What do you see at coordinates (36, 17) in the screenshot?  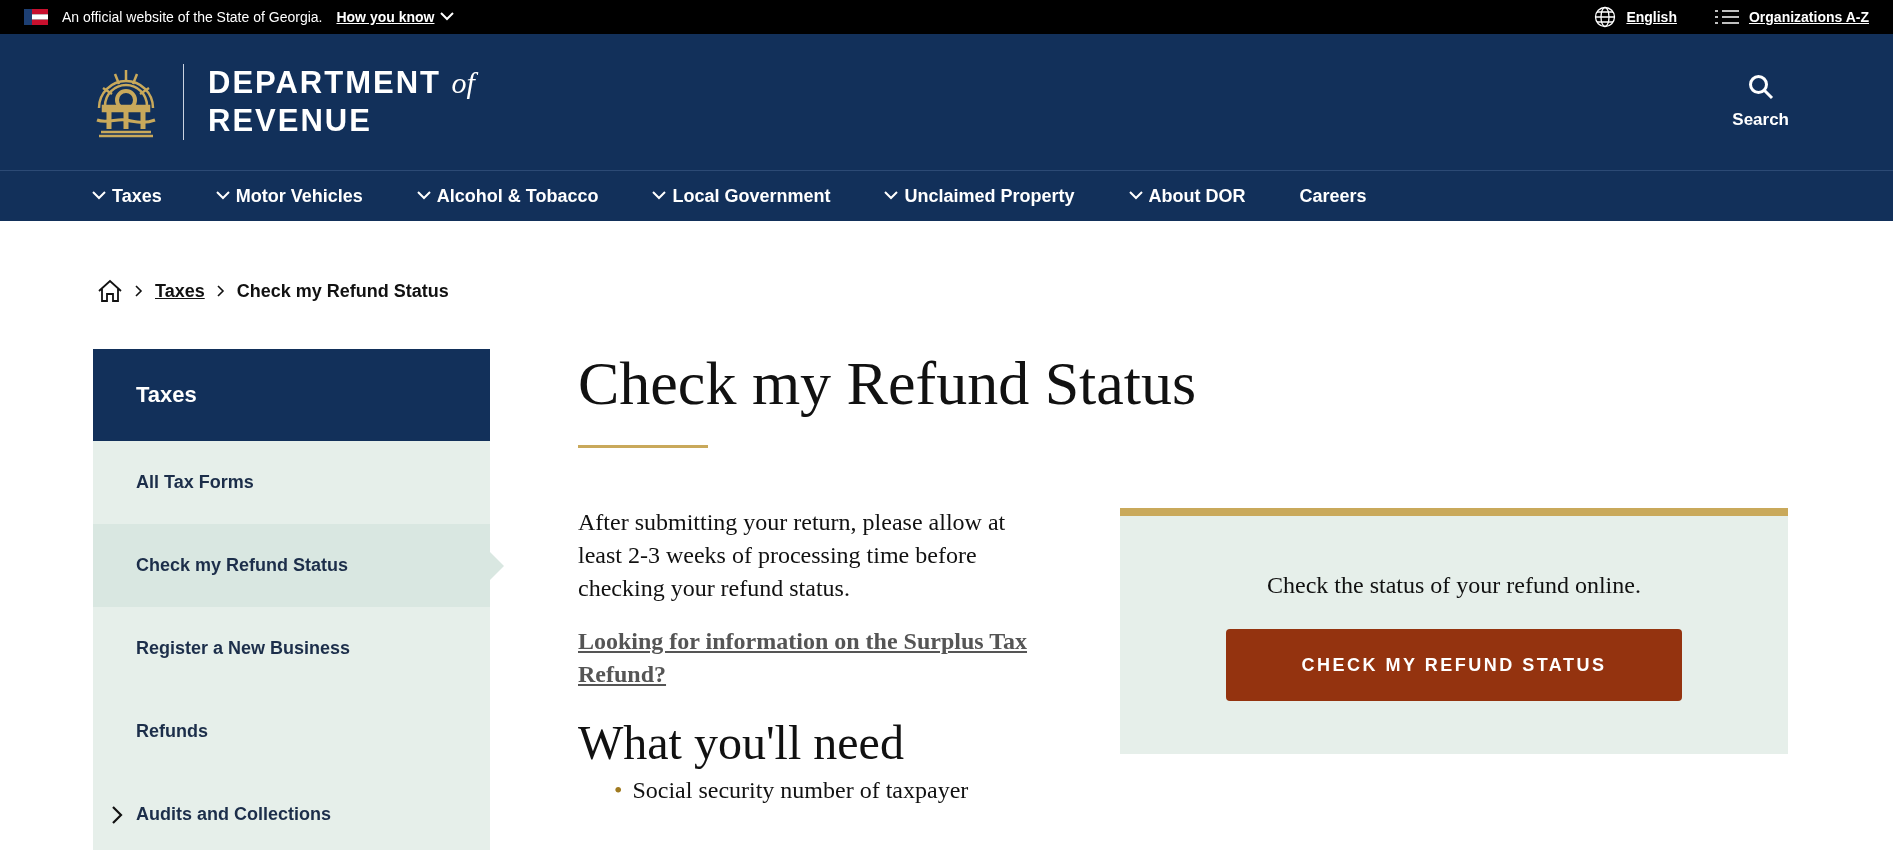 I see `flag-icon` at bounding box center [36, 17].